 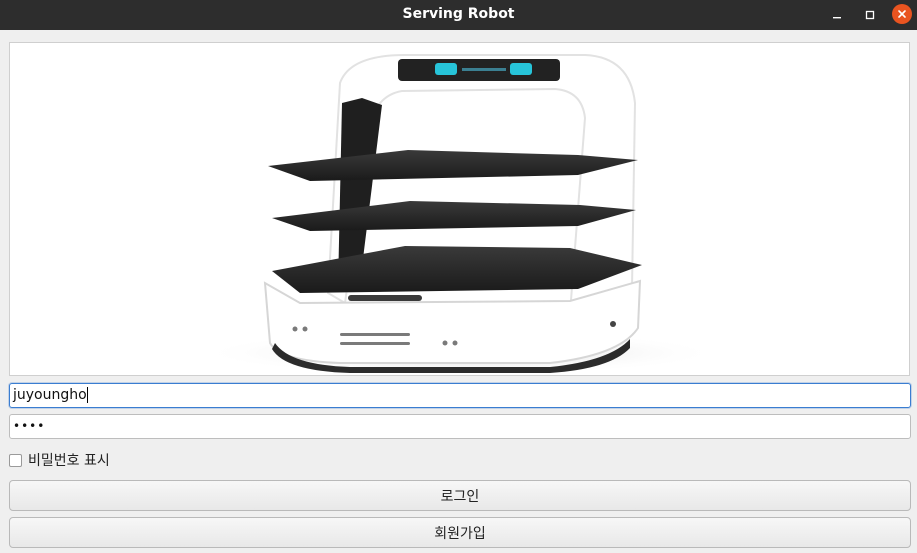 I want to click on signup-button: 회원가입, so click(x=460, y=532).